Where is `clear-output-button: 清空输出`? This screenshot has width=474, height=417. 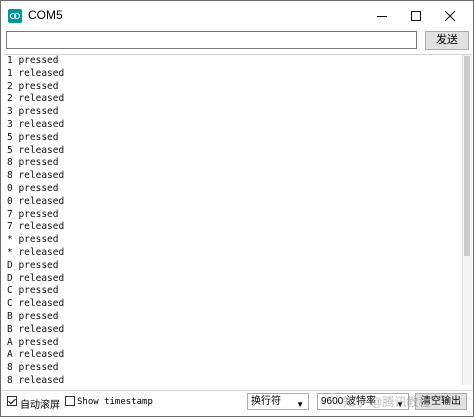 clear-output-button: 清空输出 is located at coordinates (441, 401).